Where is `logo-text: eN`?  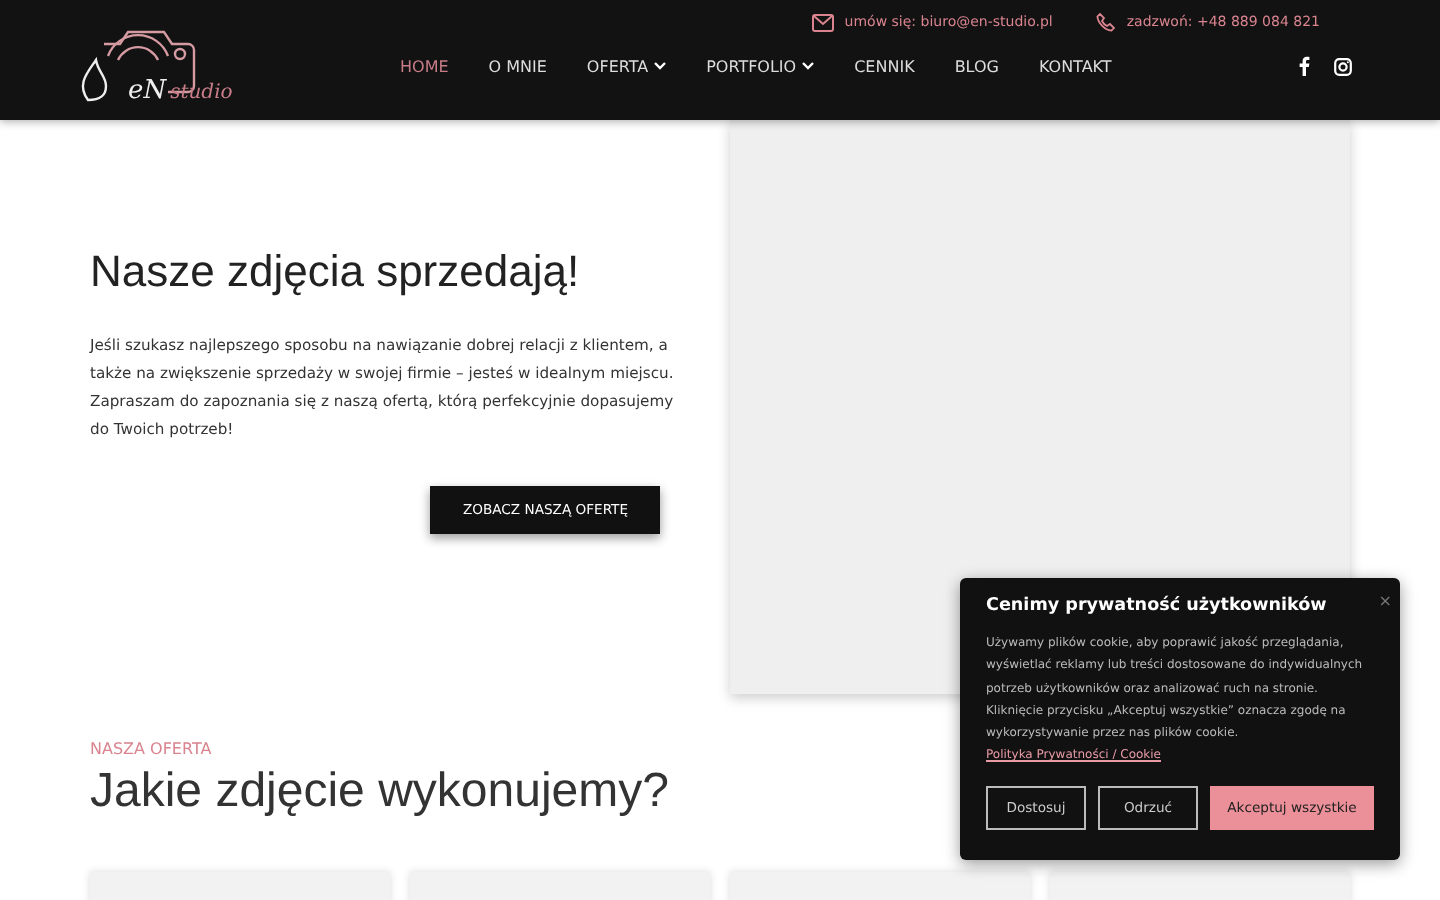 logo-text: eN is located at coordinates (147, 91).